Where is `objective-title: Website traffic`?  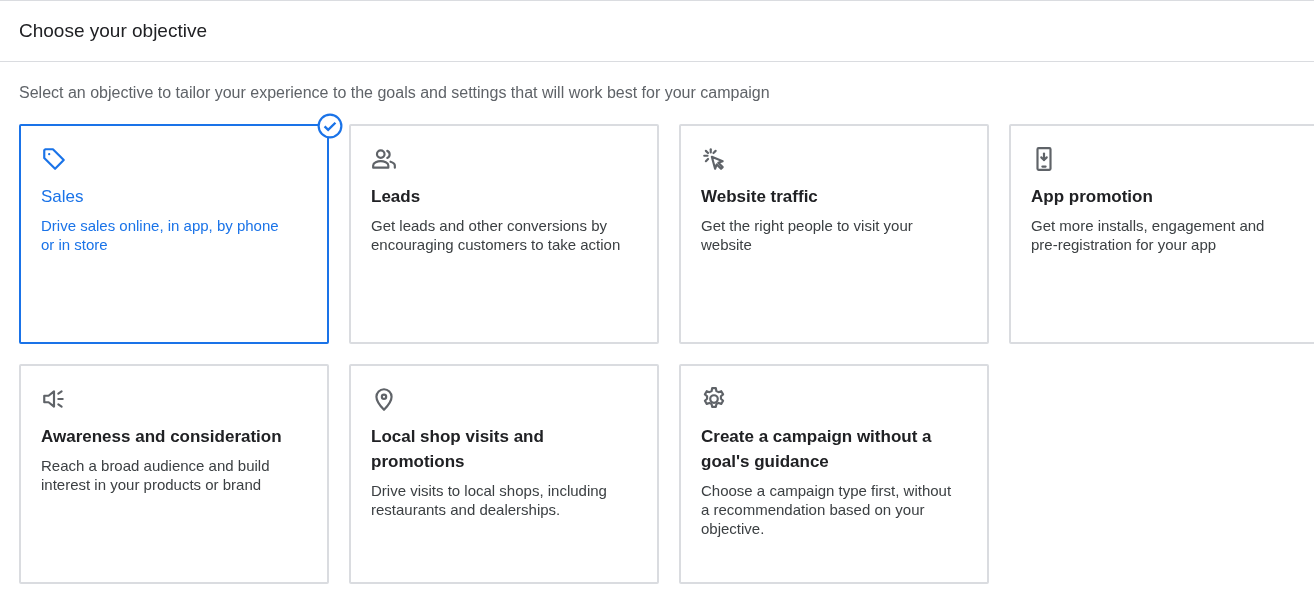
objective-title: Website traffic is located at coordinates (760, 197).